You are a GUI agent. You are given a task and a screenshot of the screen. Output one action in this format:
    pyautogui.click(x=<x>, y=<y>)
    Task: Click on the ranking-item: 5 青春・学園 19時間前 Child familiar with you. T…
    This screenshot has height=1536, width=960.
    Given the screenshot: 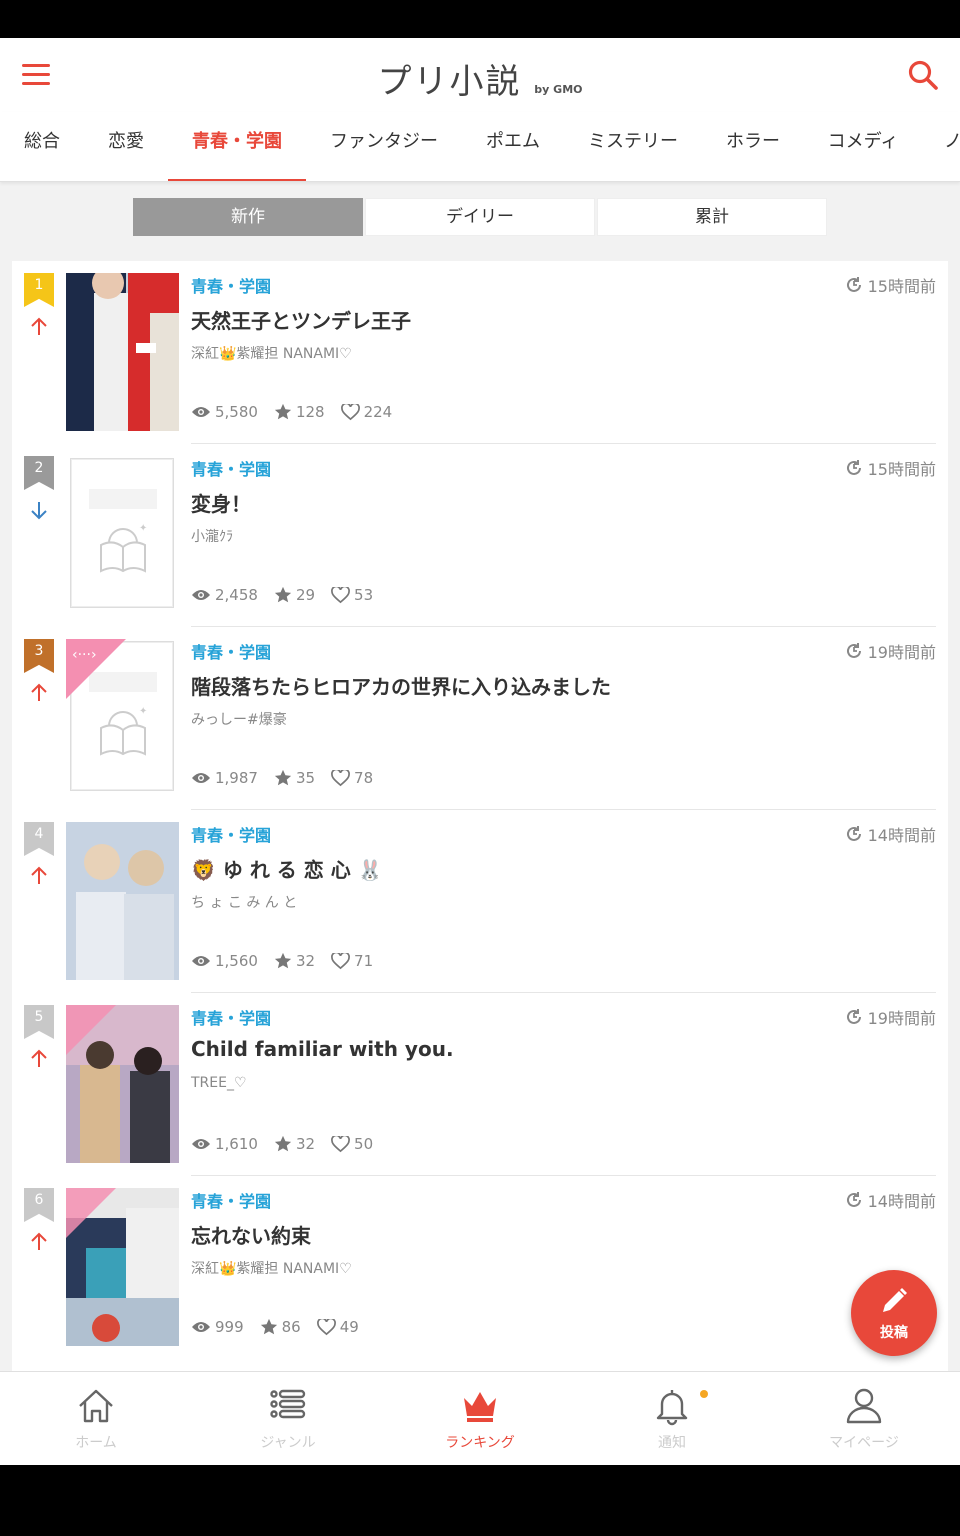 What is the action you would take?
    pyautogui.click(x=480, y=1084)
    